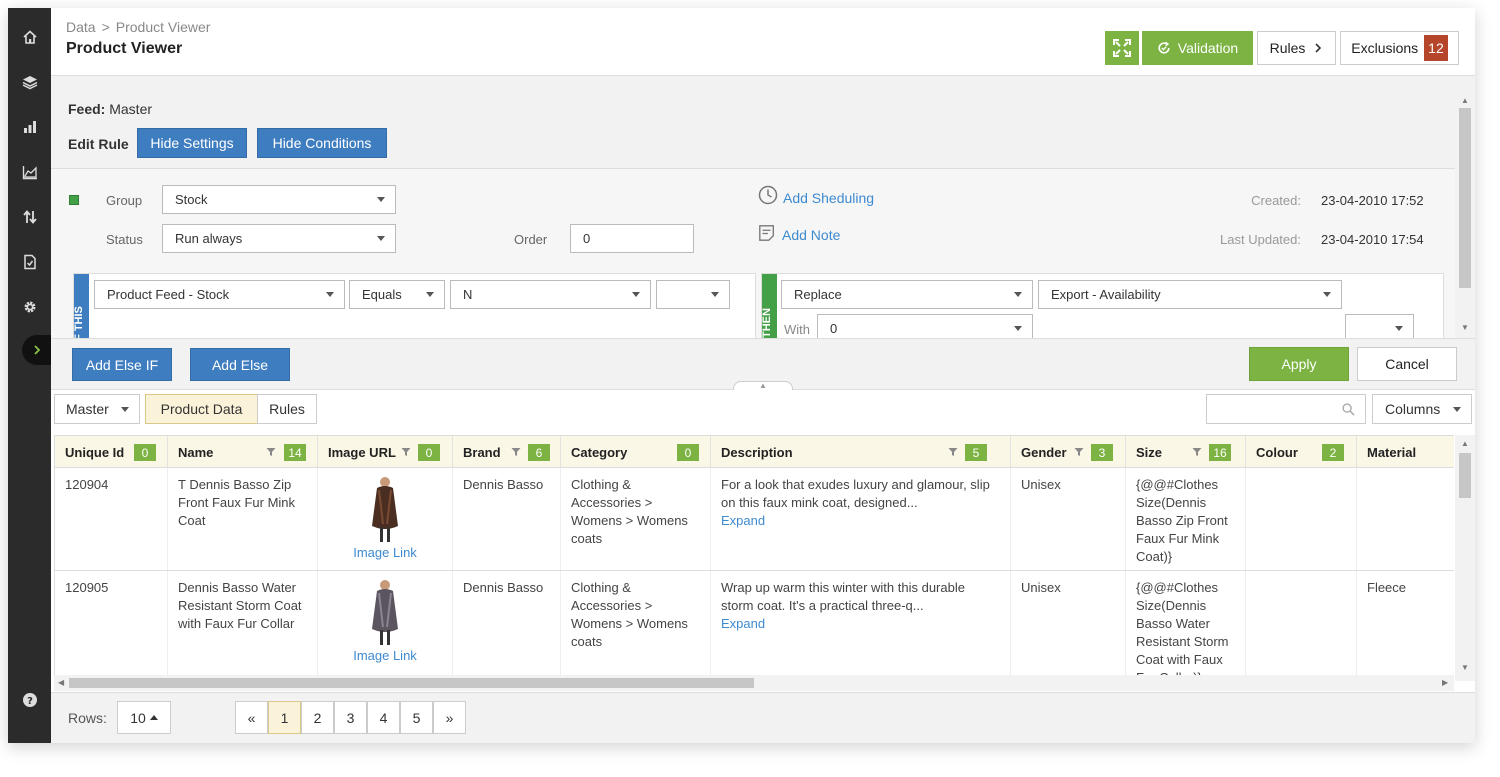 This screenshot has height=777, width=1500. I want to click on bar-chart-icon, so click(29, 127).